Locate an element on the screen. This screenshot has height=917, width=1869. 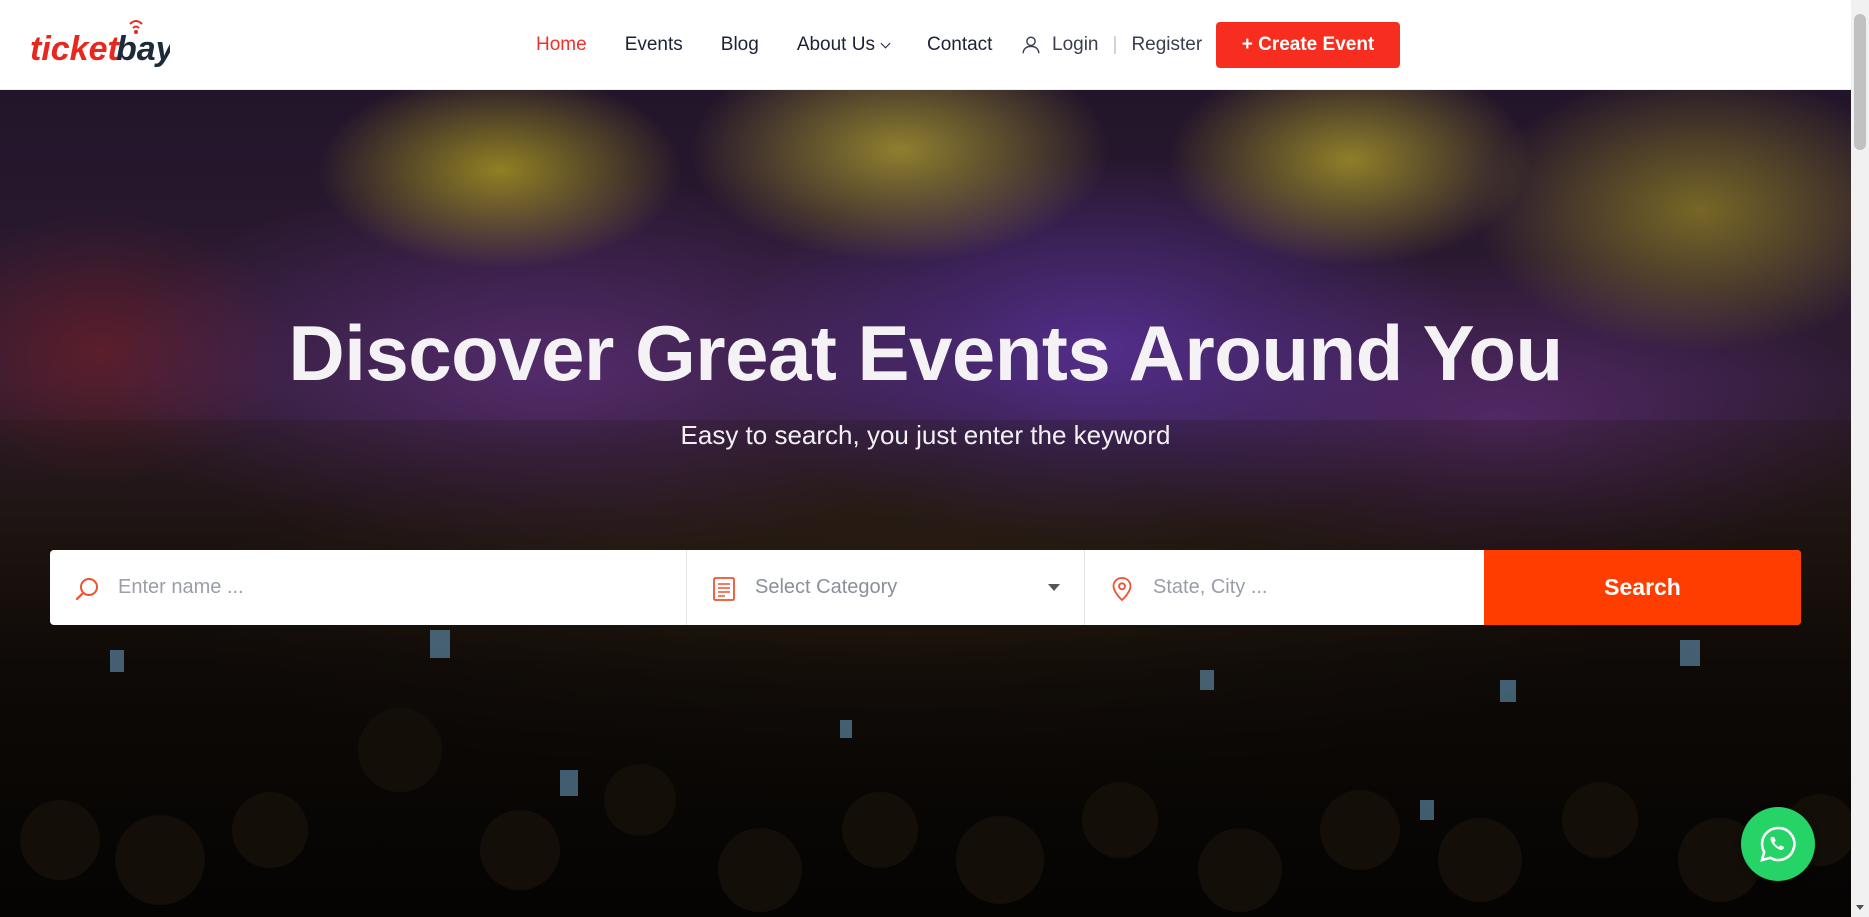
auth-links: Login | Register is located at coordinates (1111, 45).